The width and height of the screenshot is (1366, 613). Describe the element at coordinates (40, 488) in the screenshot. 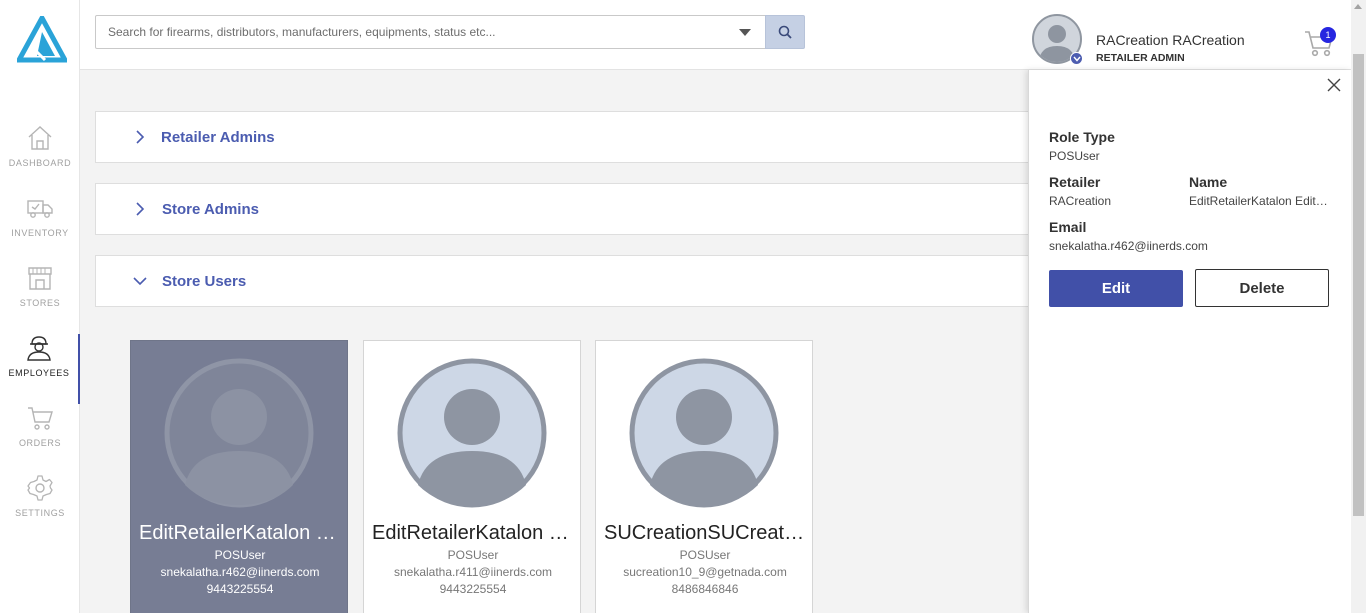

I see `gear-icon` at that location.